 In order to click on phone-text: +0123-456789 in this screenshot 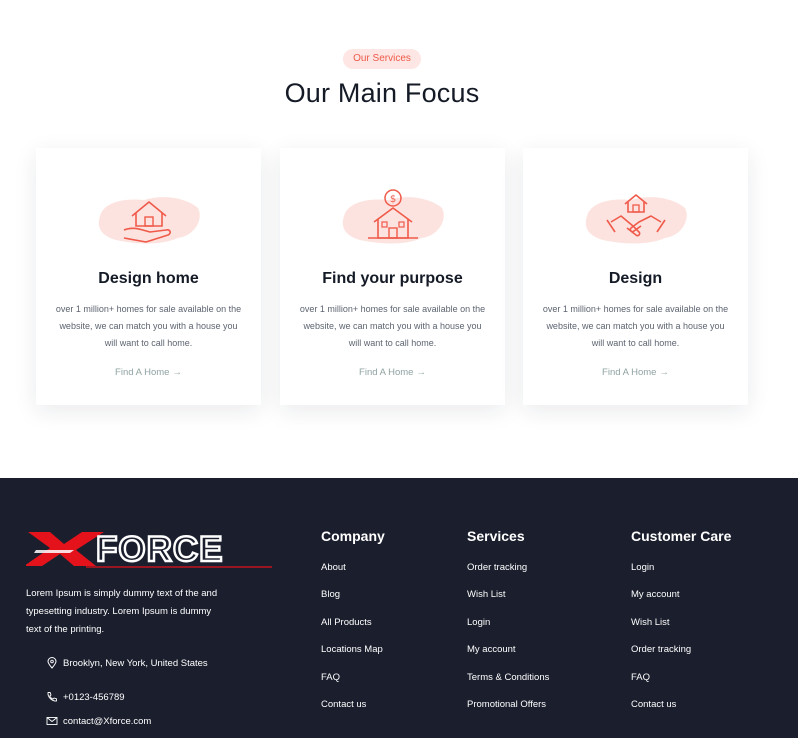, I will do `click(94, 697)`.